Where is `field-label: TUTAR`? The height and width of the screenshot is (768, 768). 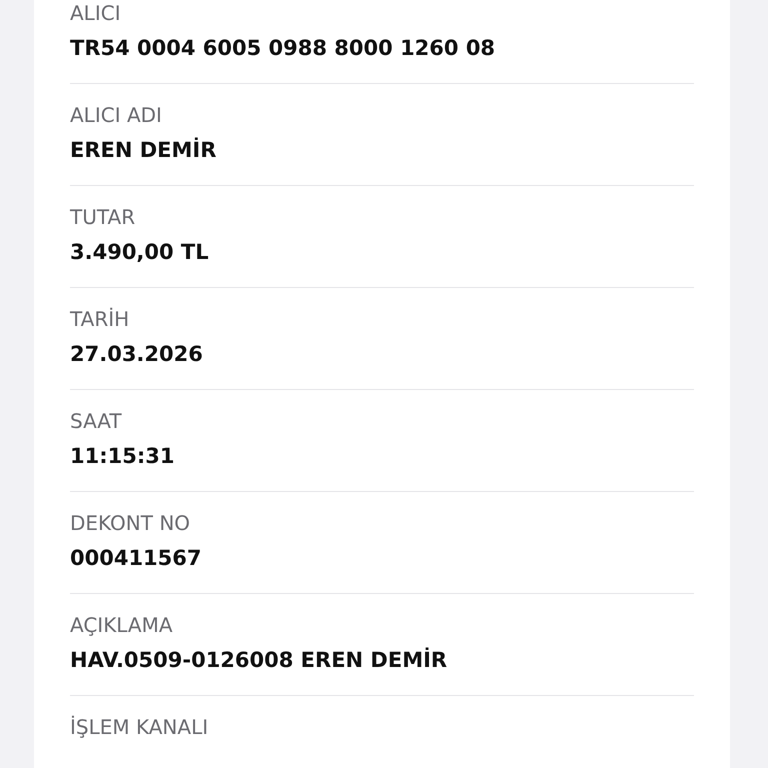 field-label: TUTAR is located at coordinates (103, 217).